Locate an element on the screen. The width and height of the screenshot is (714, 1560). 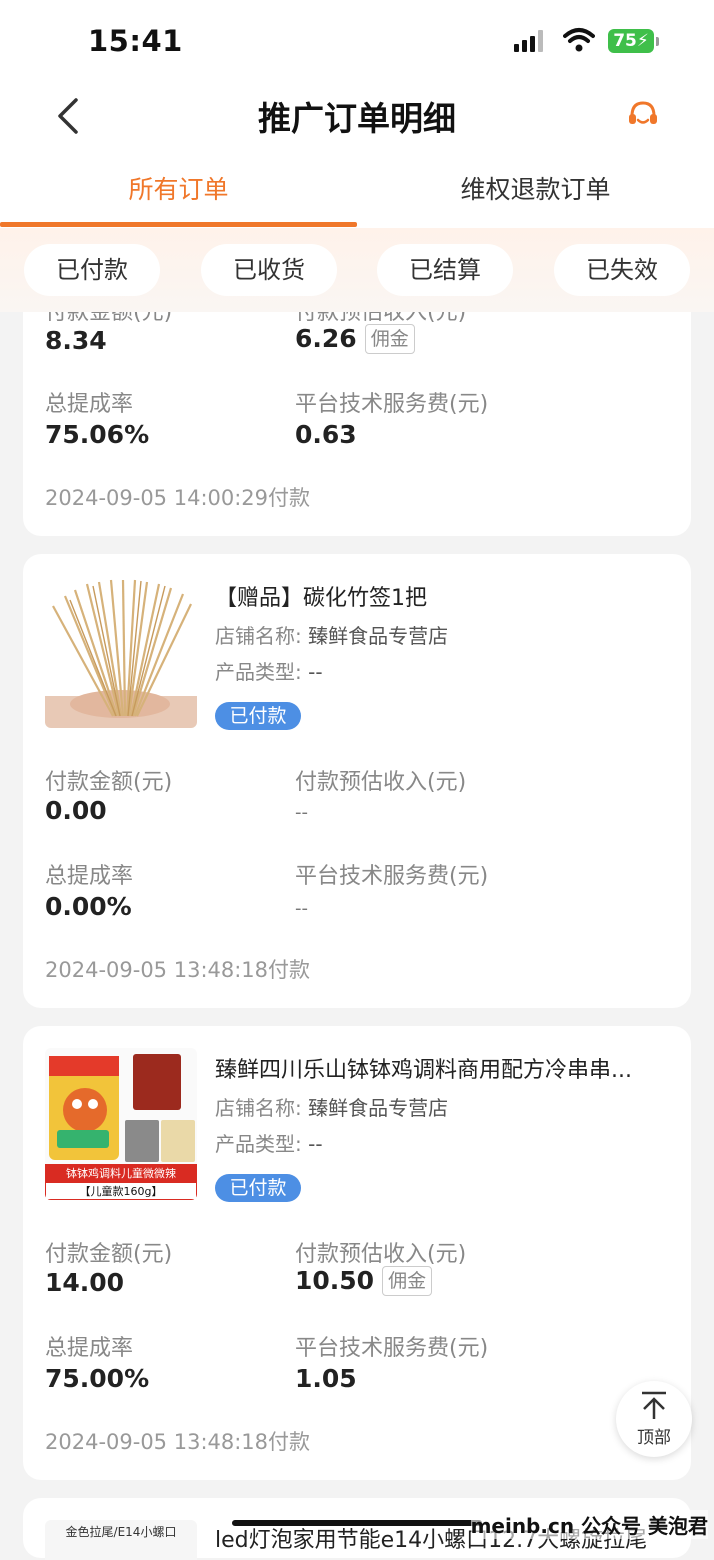
product-thumb-caption: 金色拉尾/E14小螺口 is located at coordinates (121, 1540).